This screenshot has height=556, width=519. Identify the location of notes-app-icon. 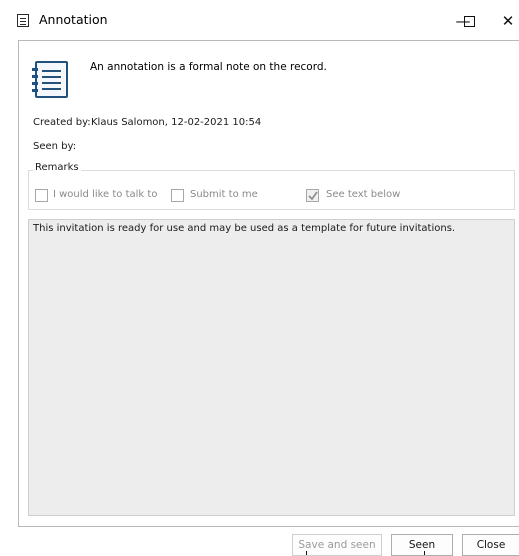
(23, 20).